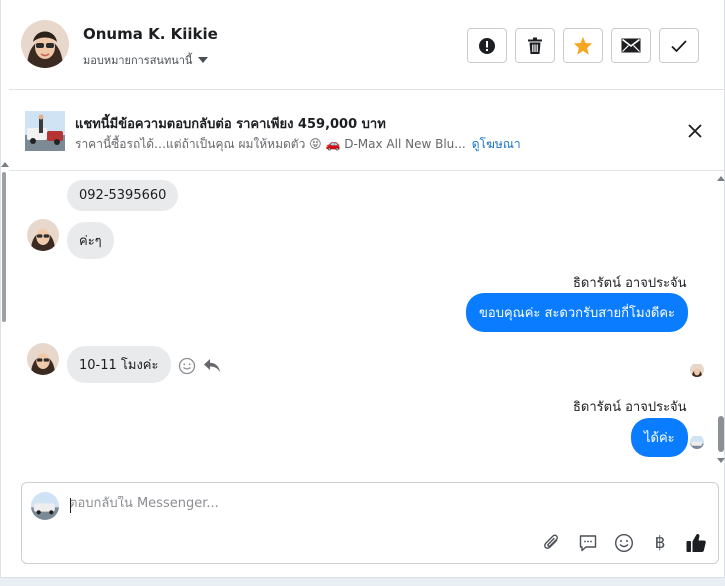 The height and width of the screenshot is (586, 725). What do you see at coordinates (70, 505) in the screenshot?
I see `text-cursor` at bounding box center [70, 505].